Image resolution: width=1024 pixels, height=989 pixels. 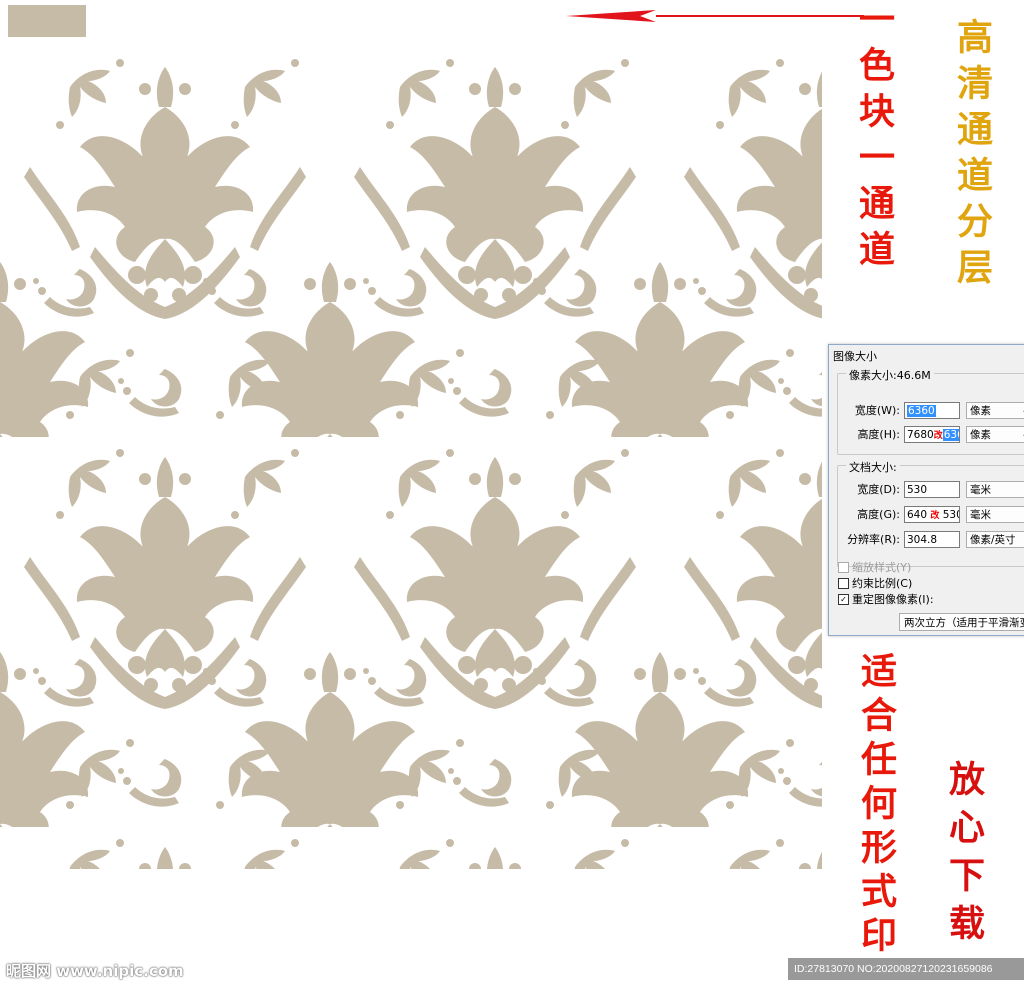 I want to click on doc-width-label: 宽度(D):, so click(x=878, y=489).